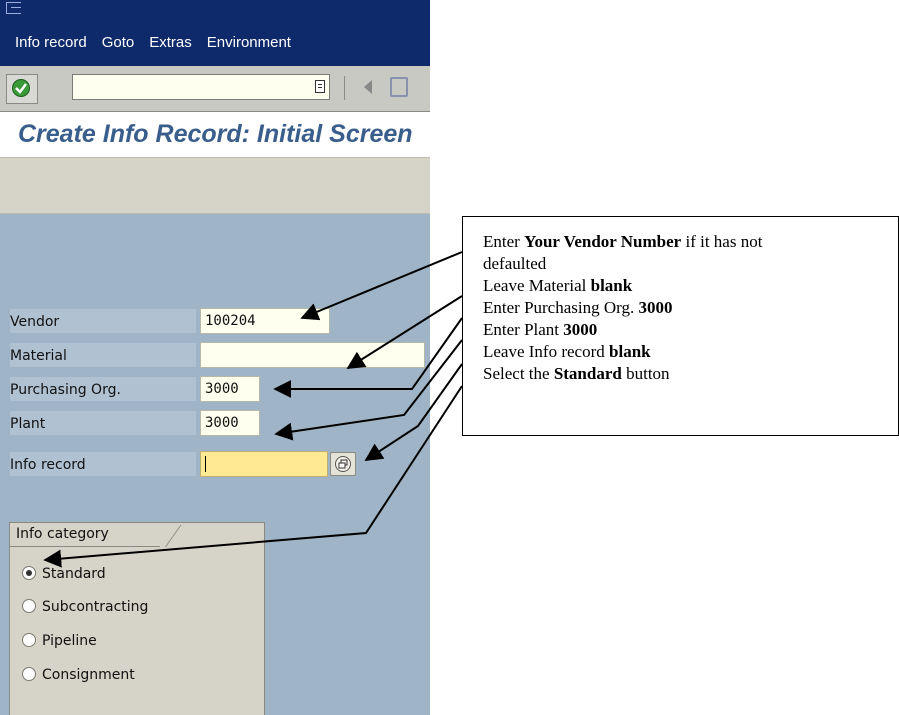  What do you see at coordinates (173, 536) in the screenshot?
I see `tab-edge` at bounding box center [173, 536].